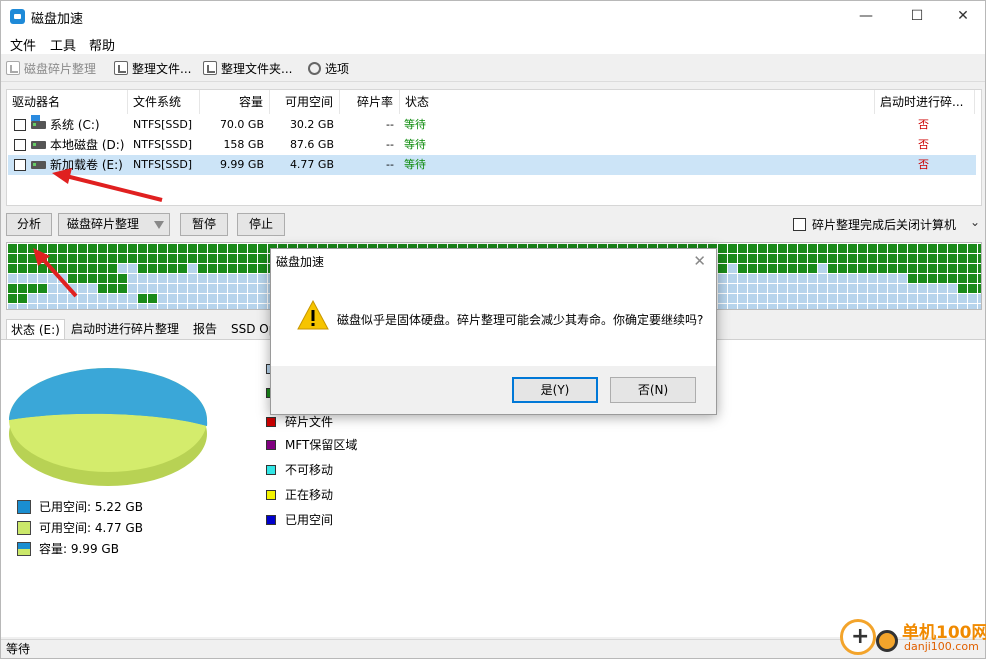 The image size is (986, 659). What do you see at coordinates (205, 329) in the screenshot?
I see `tab-report: 报告` at bounding box center [205, 329].